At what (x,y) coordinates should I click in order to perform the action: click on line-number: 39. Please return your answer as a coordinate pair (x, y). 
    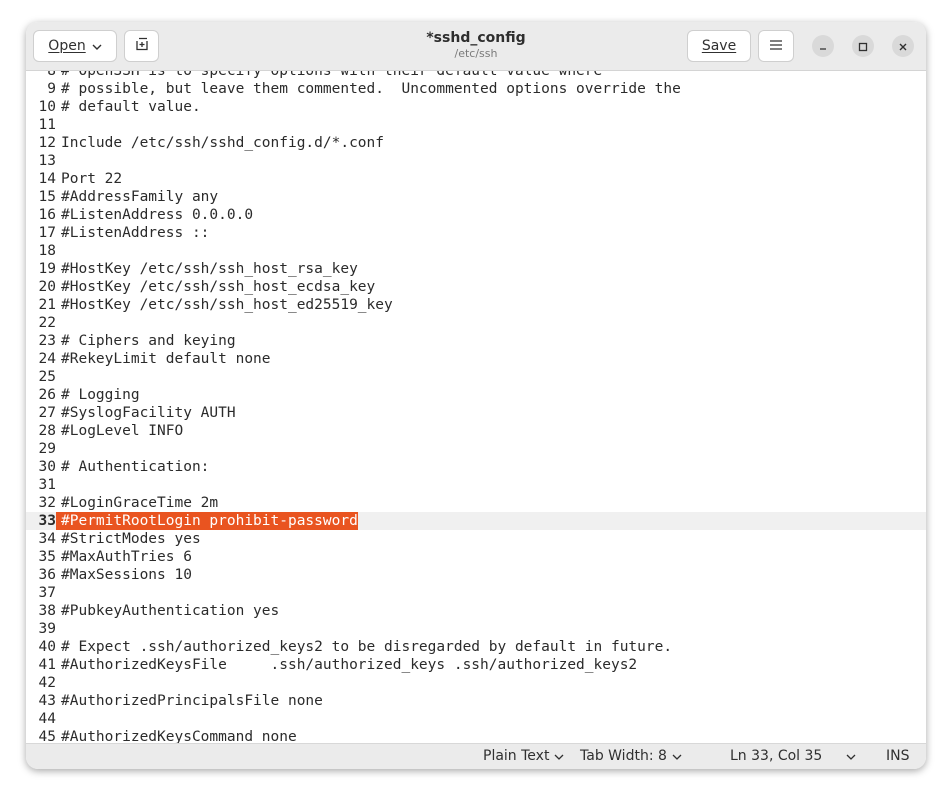
    Looking at the image, I should click on (47, 629).